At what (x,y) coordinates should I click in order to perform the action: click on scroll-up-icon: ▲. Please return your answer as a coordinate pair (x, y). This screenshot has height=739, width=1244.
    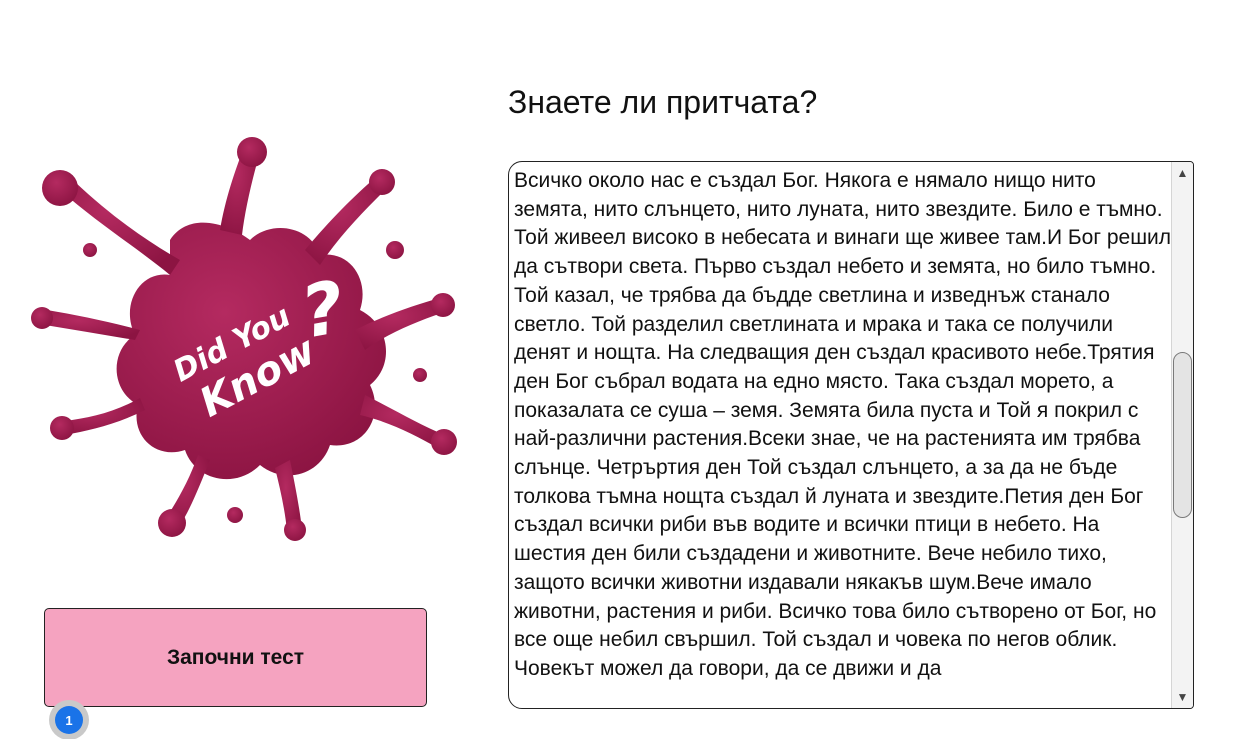
    Looking at the image, I should click on (1182, 173).